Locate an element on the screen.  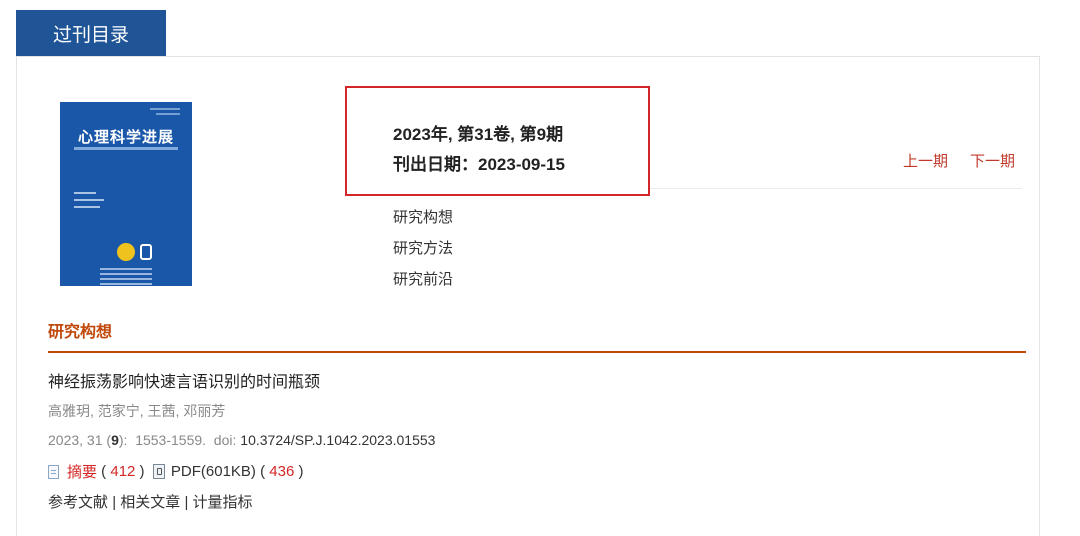
divider is located at coordinates (836, 188).